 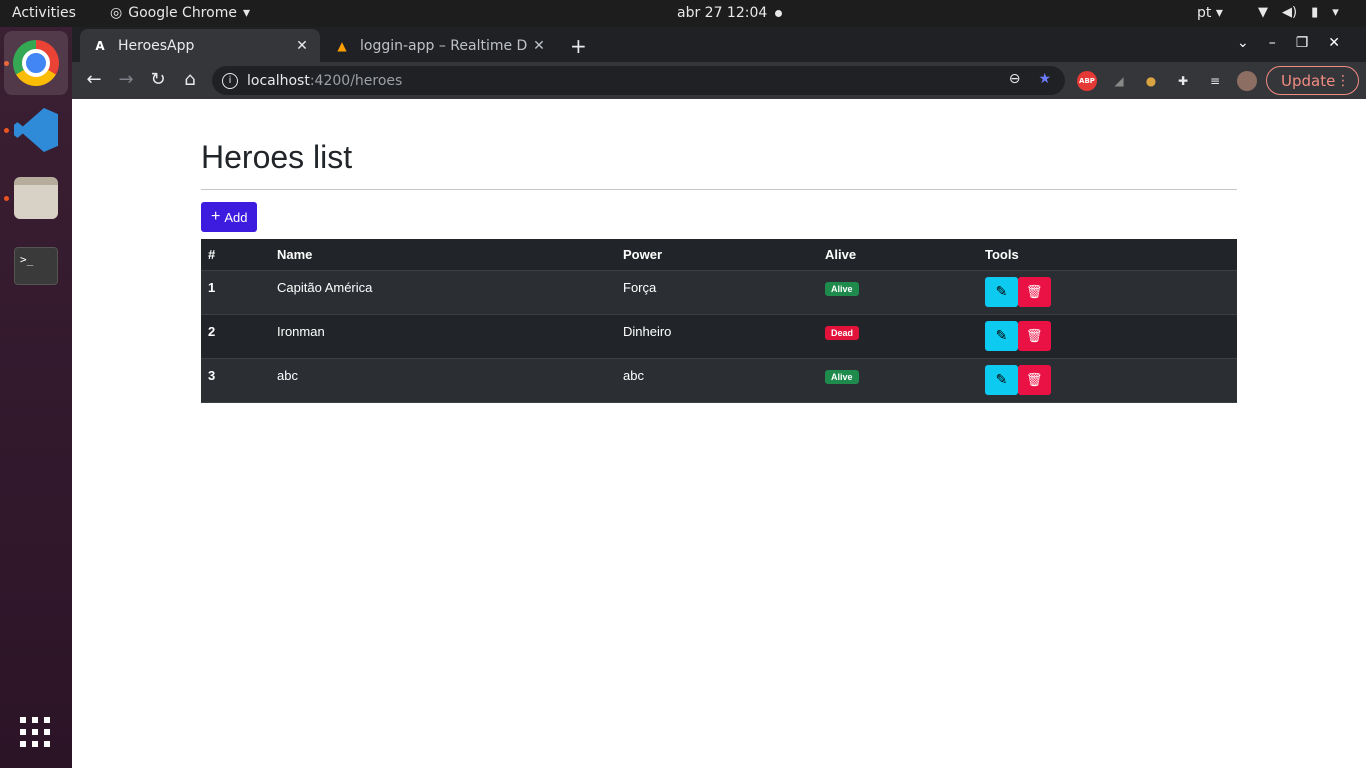 I want to click on new-tab-icon: +, so click(x=578, y=46).